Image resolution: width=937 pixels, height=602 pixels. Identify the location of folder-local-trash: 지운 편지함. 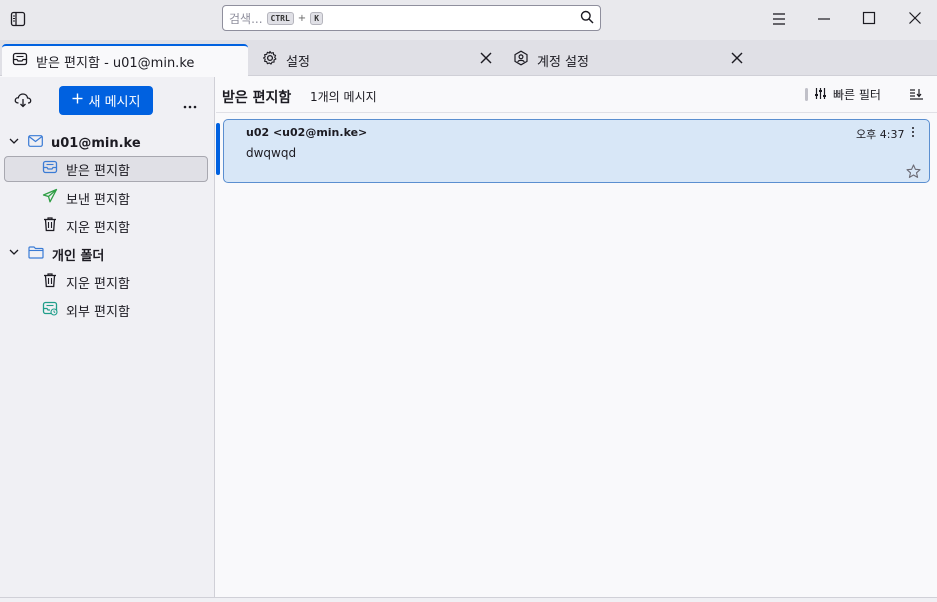
(125, 282).